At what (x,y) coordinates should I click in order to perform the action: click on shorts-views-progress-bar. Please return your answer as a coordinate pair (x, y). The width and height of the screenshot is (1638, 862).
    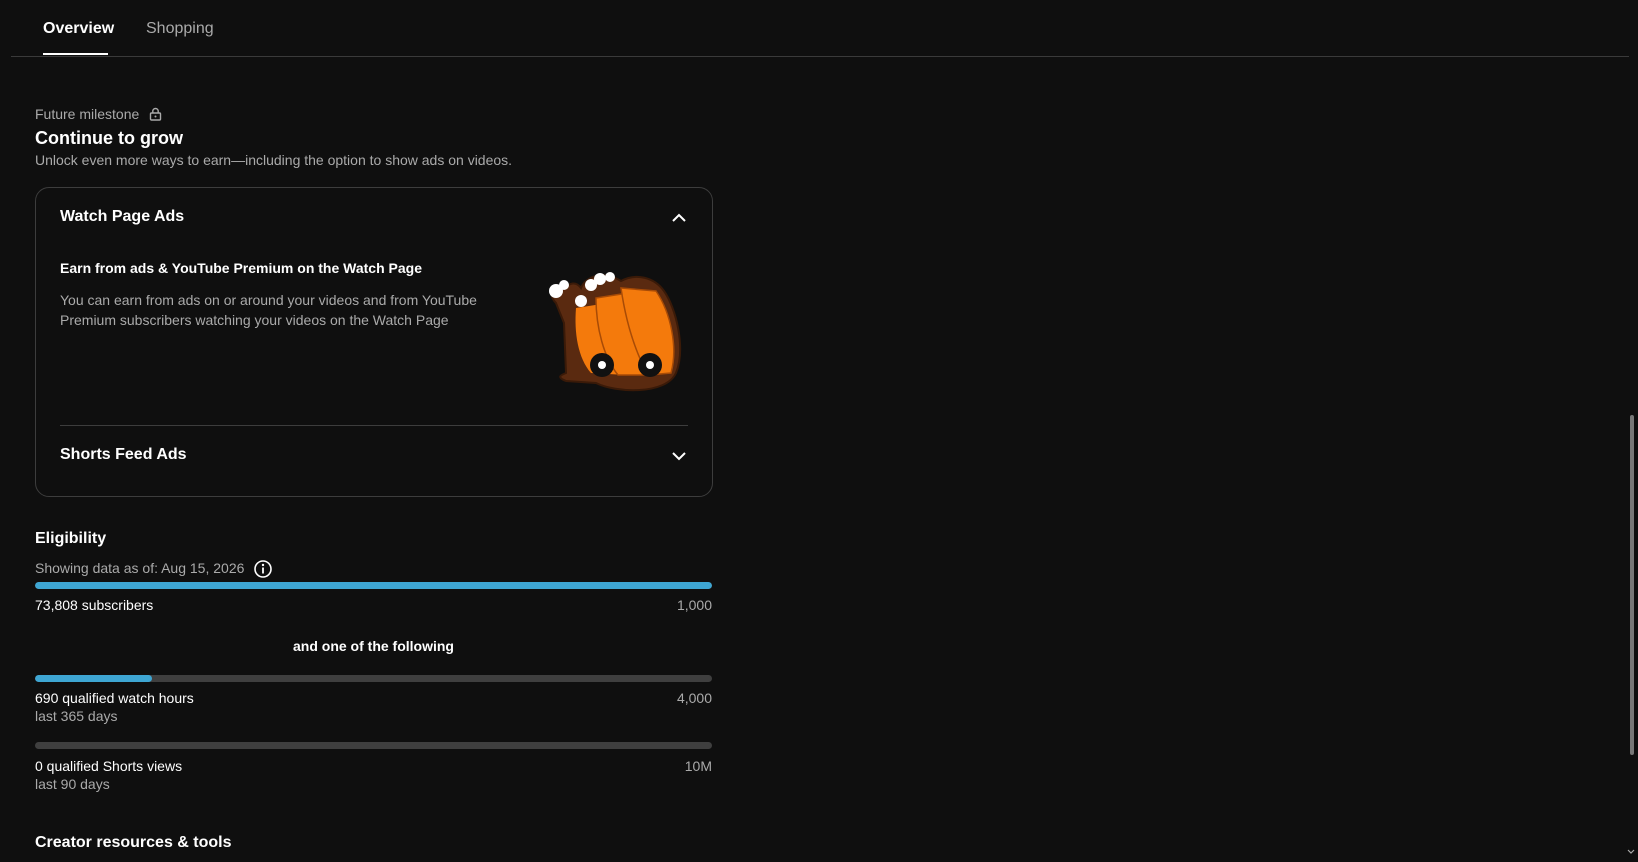
    Looking at the image, I should click on (373, 745).